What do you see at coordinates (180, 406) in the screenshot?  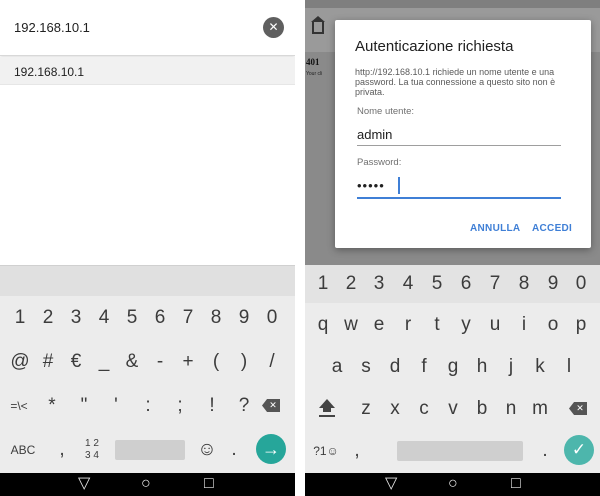 I see `key: ;` at bounding box center [180, 406].